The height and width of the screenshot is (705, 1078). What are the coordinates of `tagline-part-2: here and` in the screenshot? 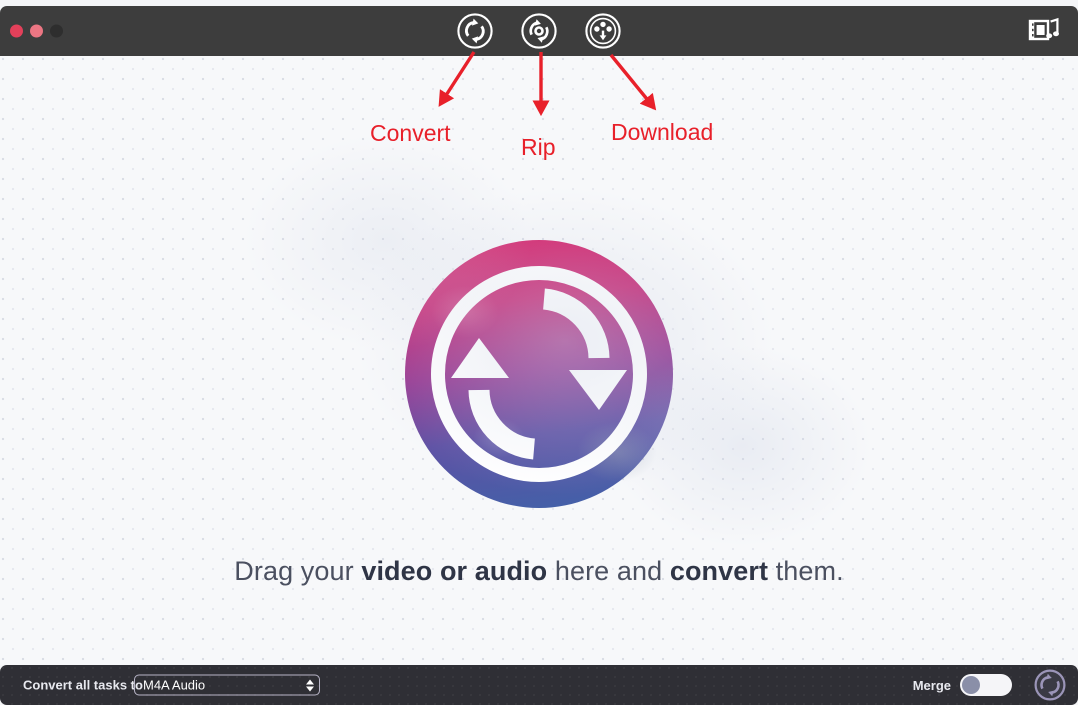 It's located at (608, 571).